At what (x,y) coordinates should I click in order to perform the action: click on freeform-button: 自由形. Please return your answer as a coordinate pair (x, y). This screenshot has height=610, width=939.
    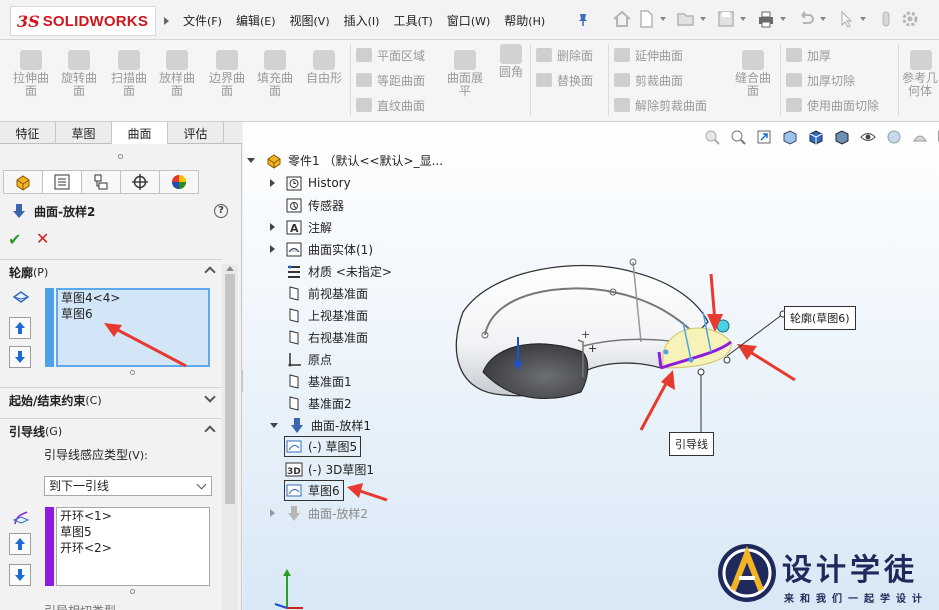
    Looking at the image, I should click on (324, 67).